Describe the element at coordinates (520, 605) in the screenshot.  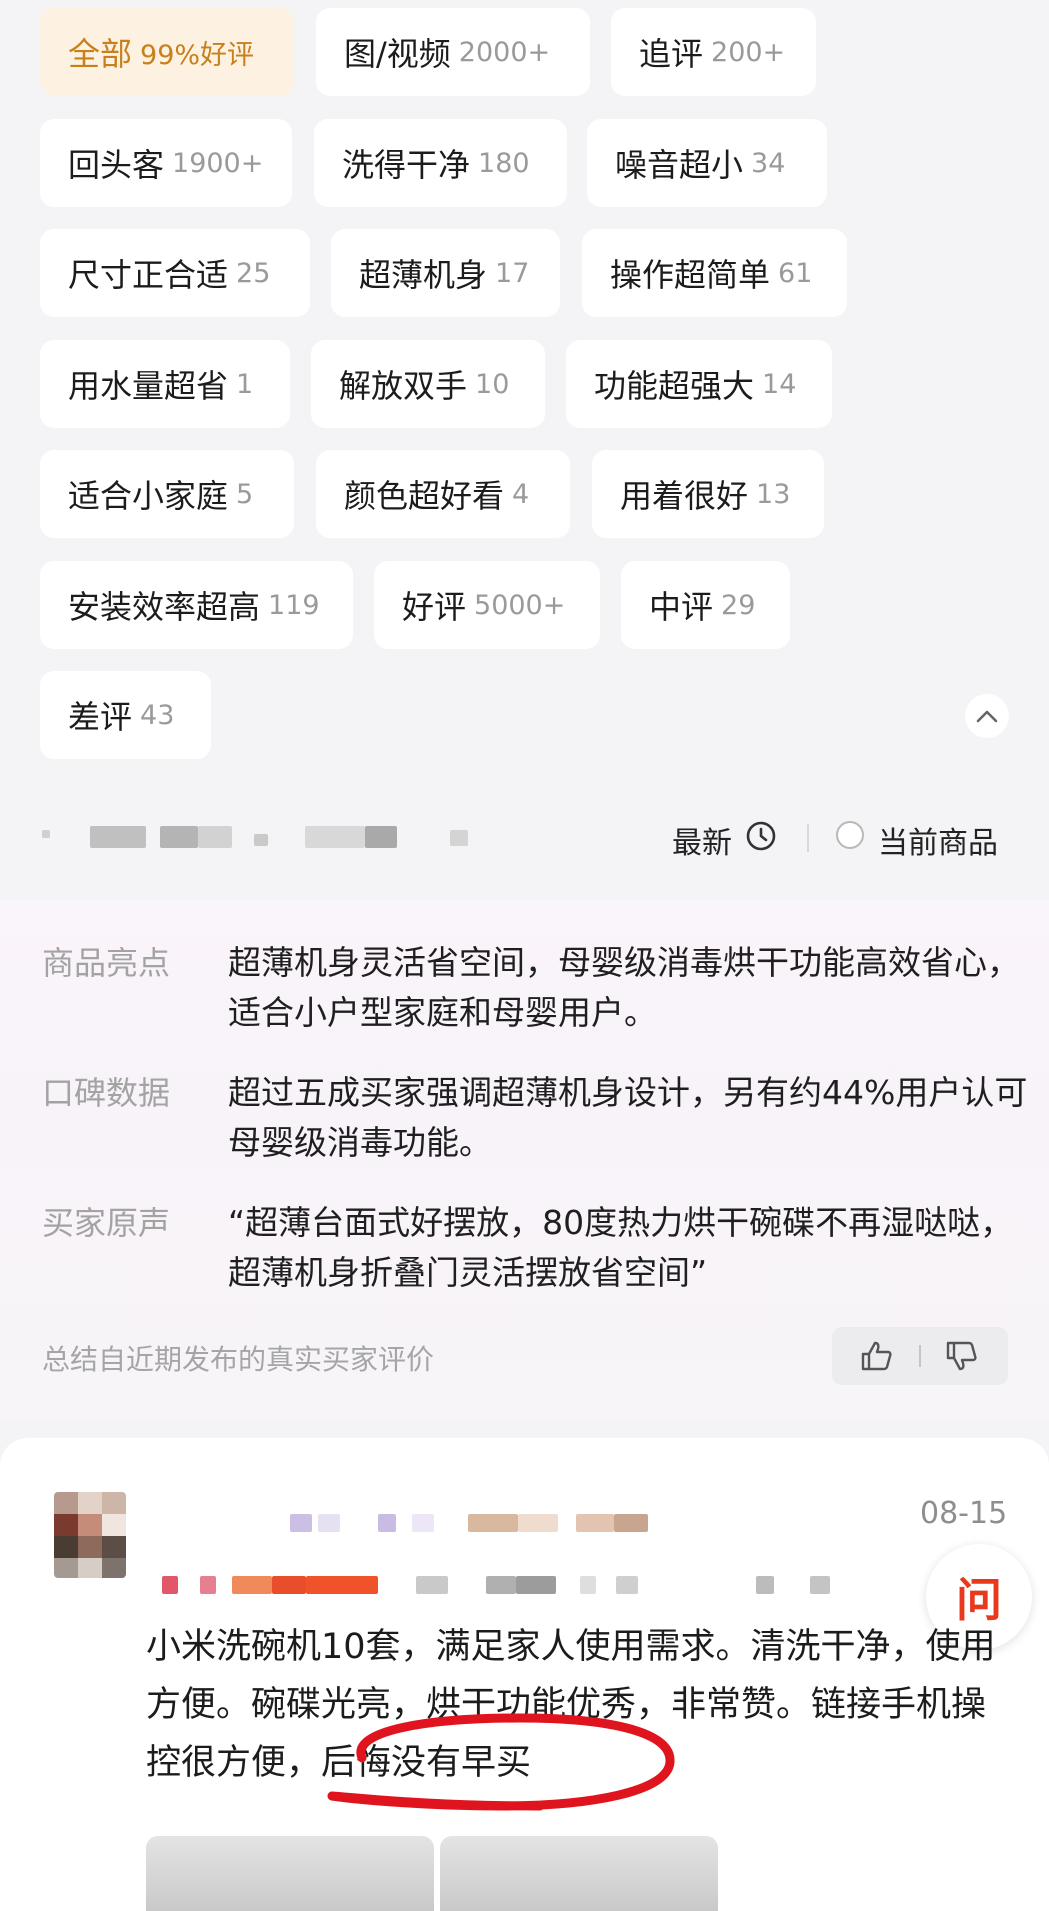
I see `tag-count: 5000+` at that location.